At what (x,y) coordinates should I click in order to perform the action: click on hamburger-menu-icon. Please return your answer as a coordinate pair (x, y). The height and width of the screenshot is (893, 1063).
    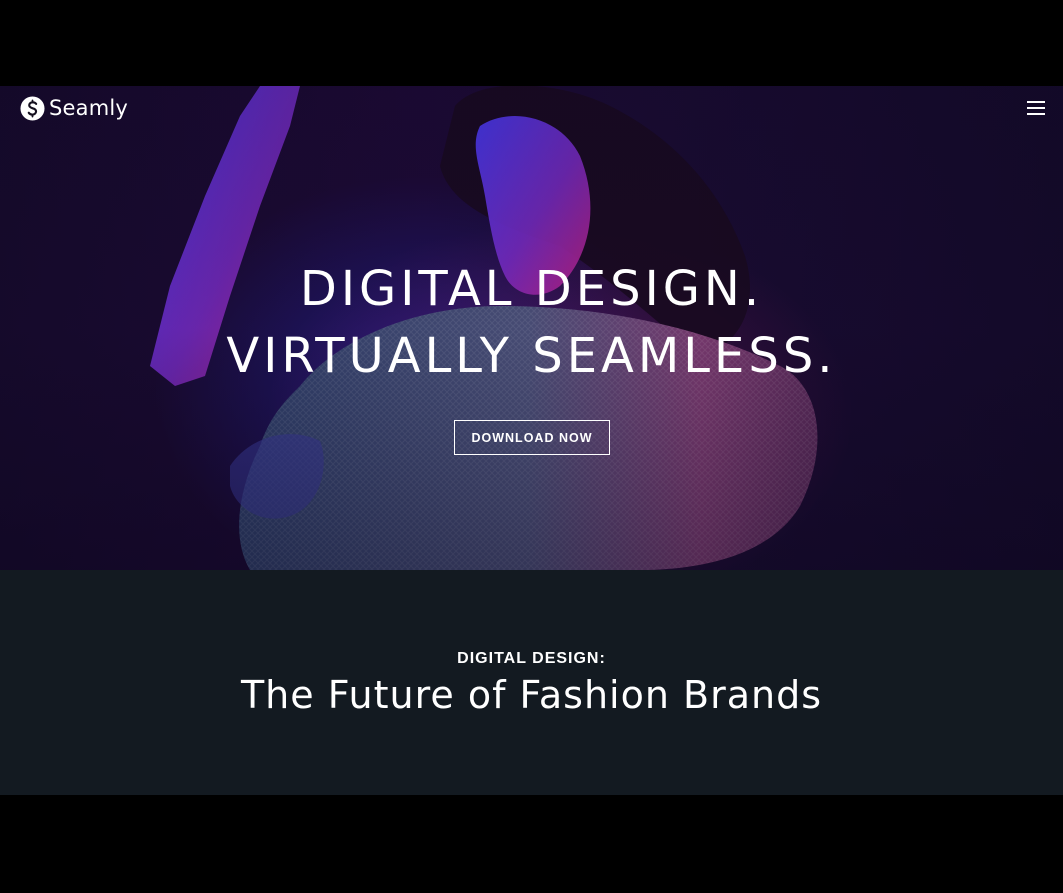
    Looking at the image, I should click on (1036, 108).